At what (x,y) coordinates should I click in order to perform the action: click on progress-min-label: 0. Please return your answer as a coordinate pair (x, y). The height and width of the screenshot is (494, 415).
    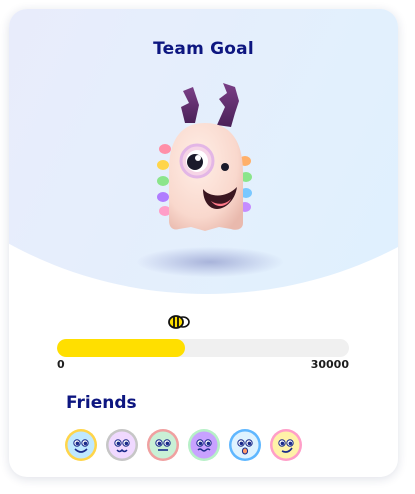
    Looking at the image, I should click on (61, 364).